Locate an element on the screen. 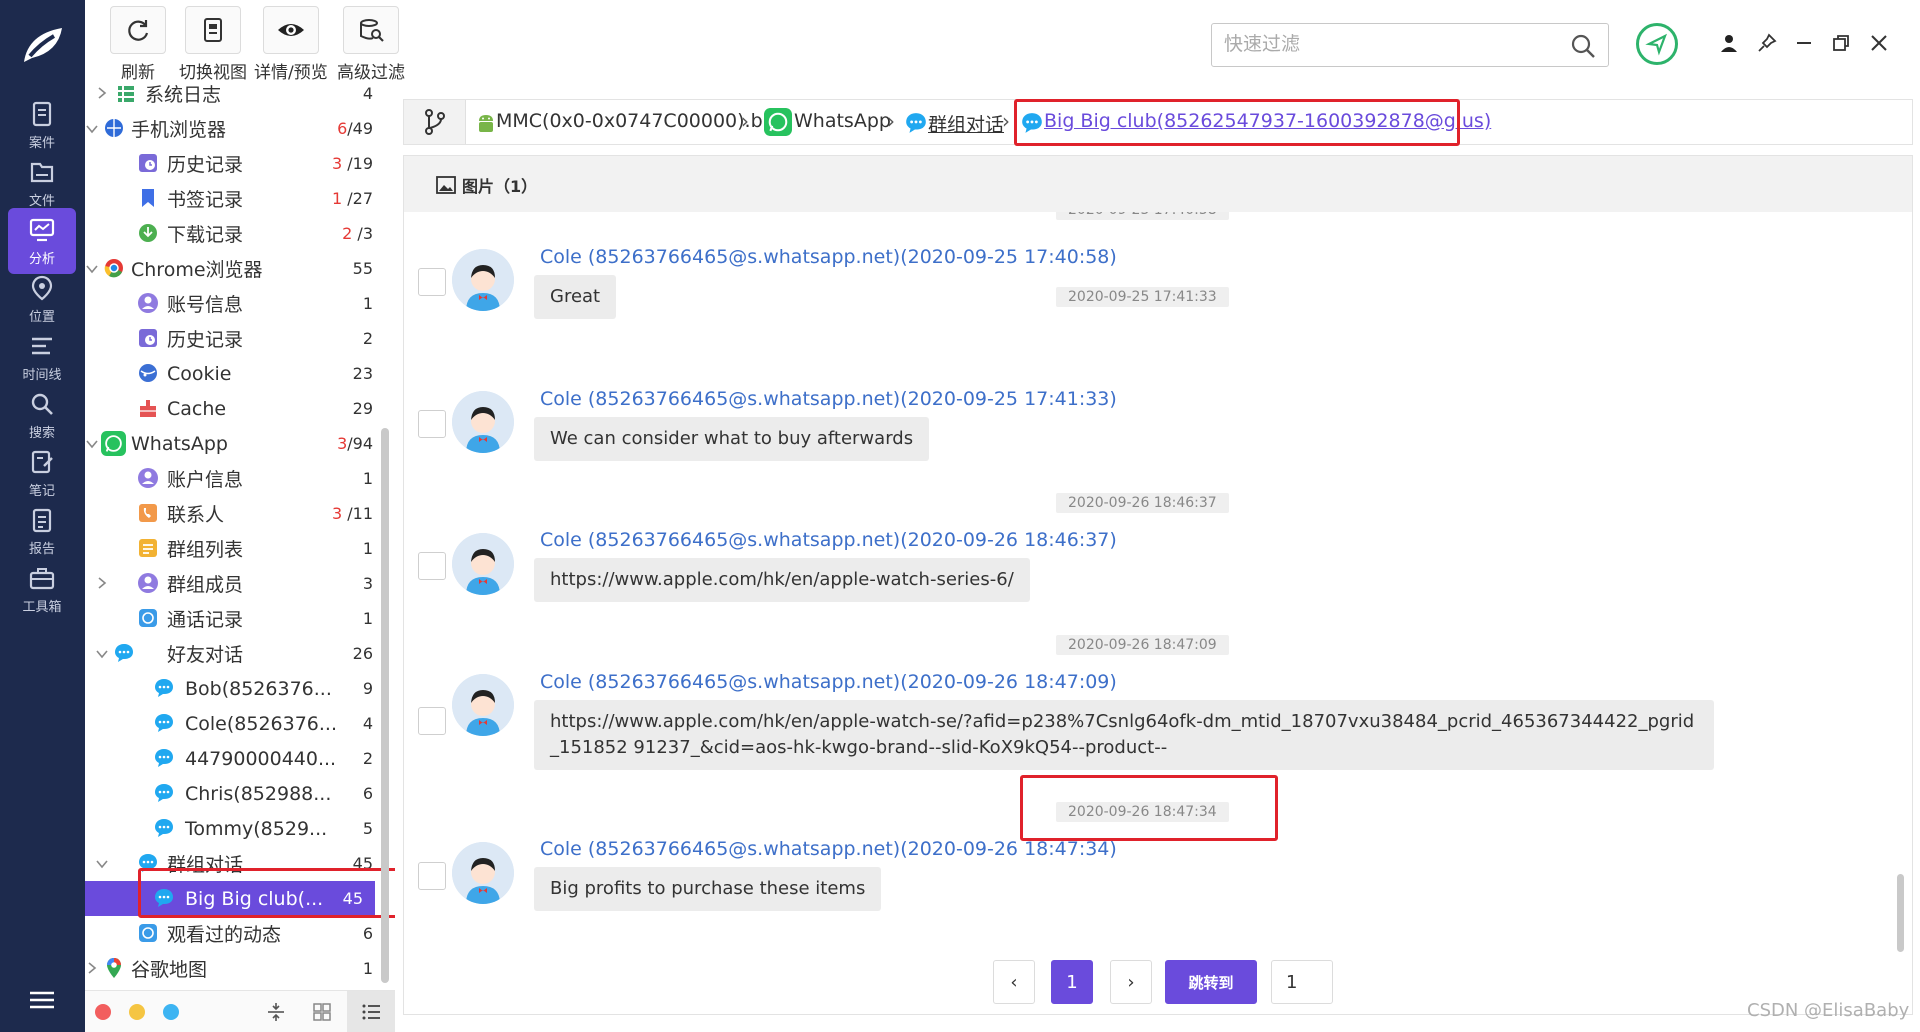  tree-row-chrome-account: 账号信息 1 is located at coordinates (235, 303).